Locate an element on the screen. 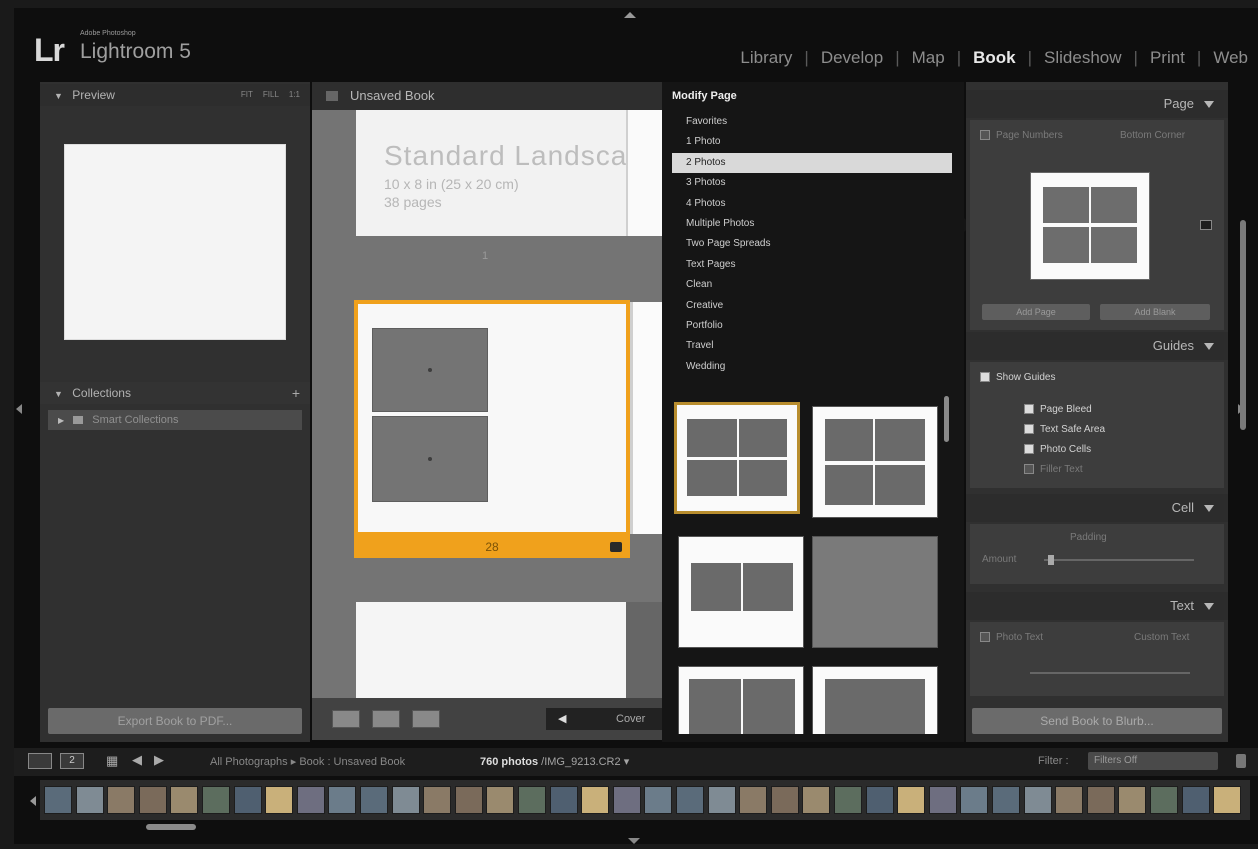  right-panel-scrollbar is located at coordinates (1243, 325).